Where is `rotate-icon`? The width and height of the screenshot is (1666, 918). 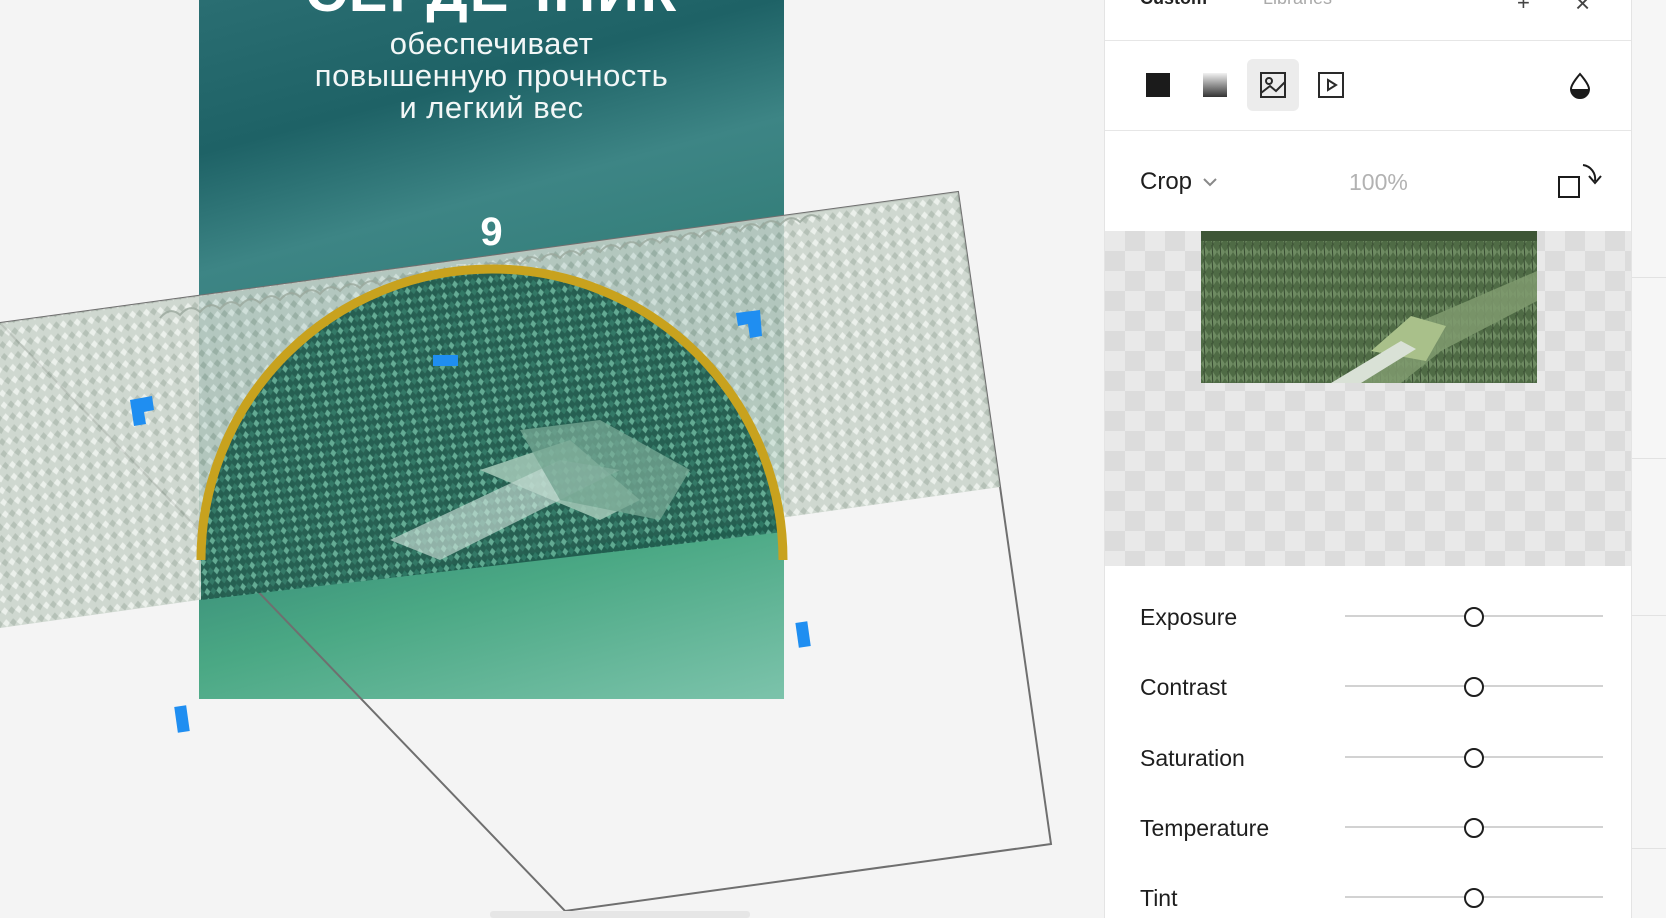 rotate-icon is located at coordinates (1579, 181).